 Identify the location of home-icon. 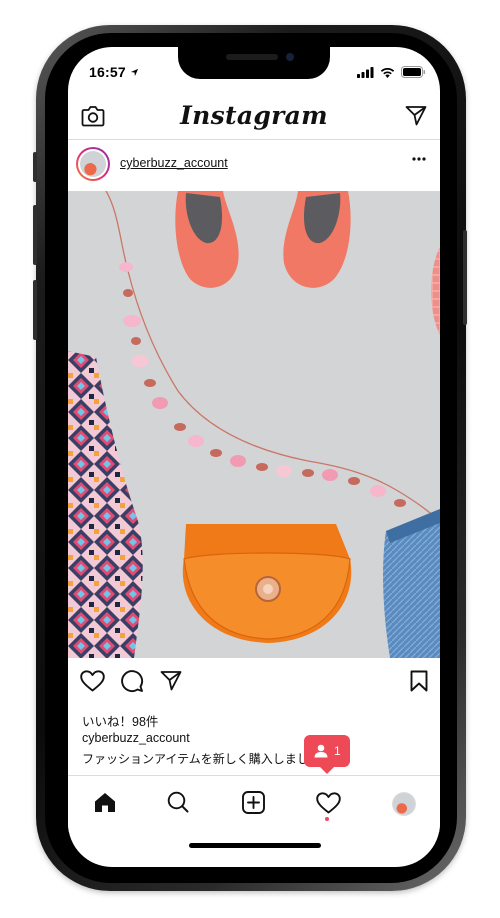
(105, 802).